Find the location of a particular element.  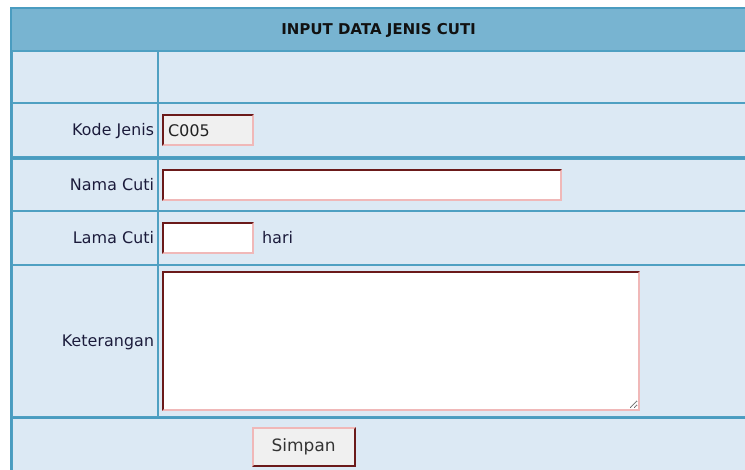

field-label: Nama Cuti is located at coordinates (112, 185).